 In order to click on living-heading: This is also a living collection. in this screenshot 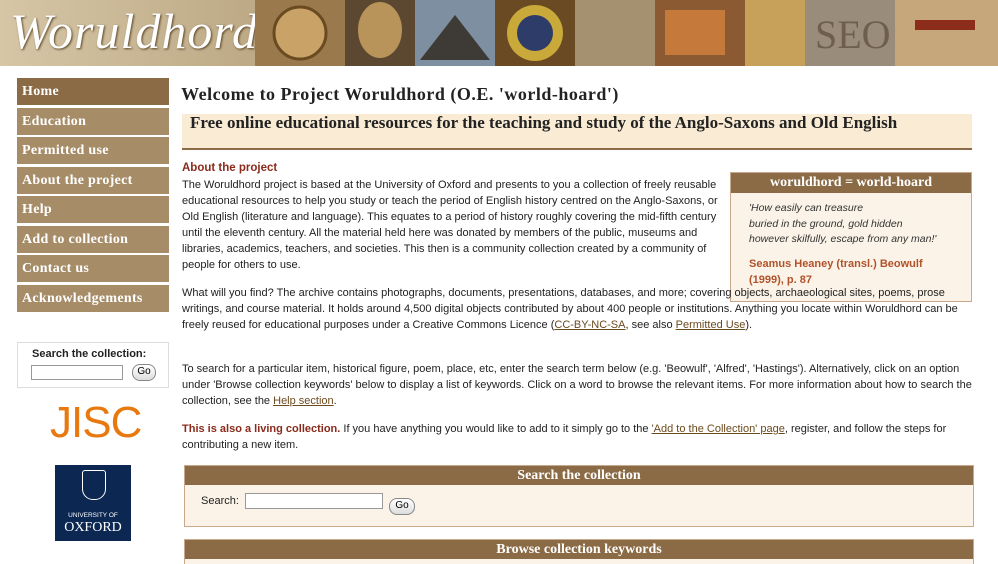, I will do `click(261, 429)`.